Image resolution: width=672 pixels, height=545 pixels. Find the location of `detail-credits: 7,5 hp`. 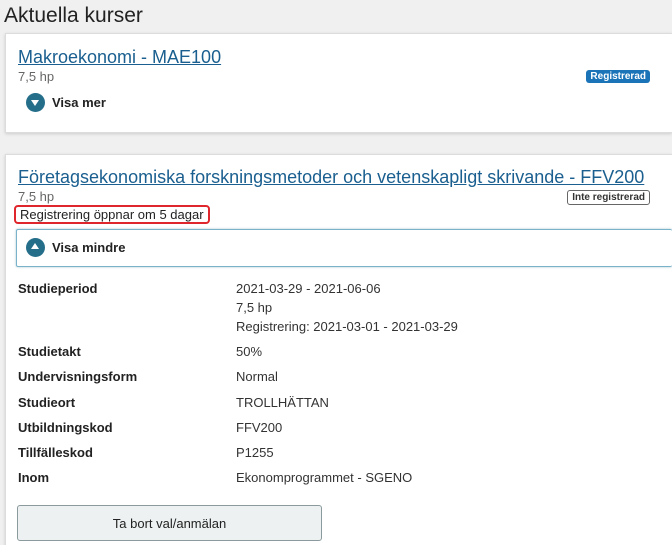

detail-credits: 7,5 hp is located at coordinates (254, 307).